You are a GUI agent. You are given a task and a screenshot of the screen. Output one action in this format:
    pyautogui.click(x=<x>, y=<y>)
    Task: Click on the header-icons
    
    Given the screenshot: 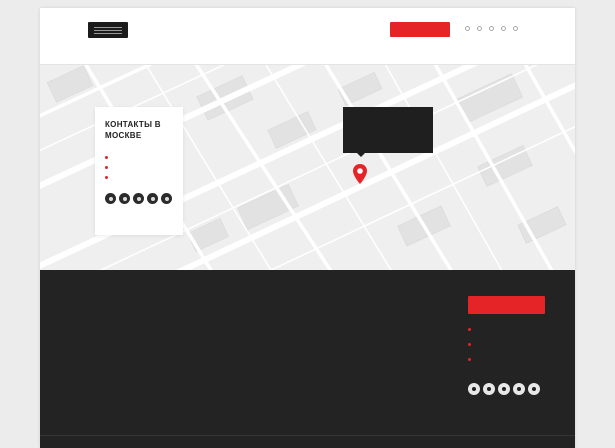 What is the action you would take?
    pyautogui.click(x=491, y=28)
    